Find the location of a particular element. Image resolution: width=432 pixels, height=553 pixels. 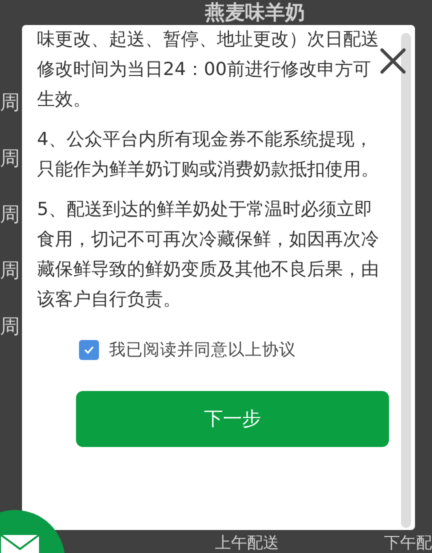

terms-paragraph: 味更改、起送、暂停、地址更改）次日配送修改时间为当日24：00前进行修改申方可生效。 is located at coordinates (208, 70).